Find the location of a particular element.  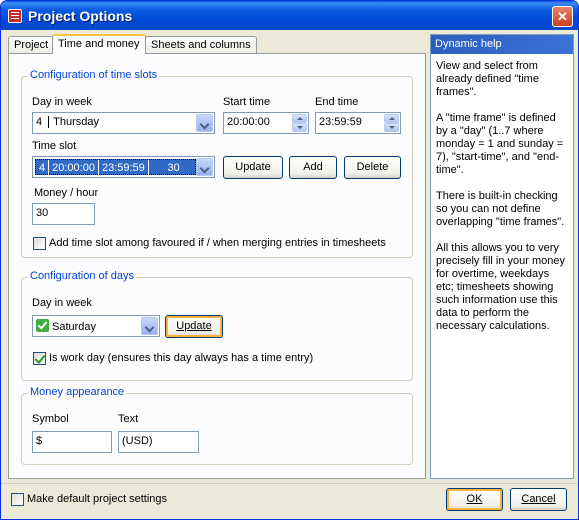

cancel-label: Cancel is located at coordinates (538, 499).